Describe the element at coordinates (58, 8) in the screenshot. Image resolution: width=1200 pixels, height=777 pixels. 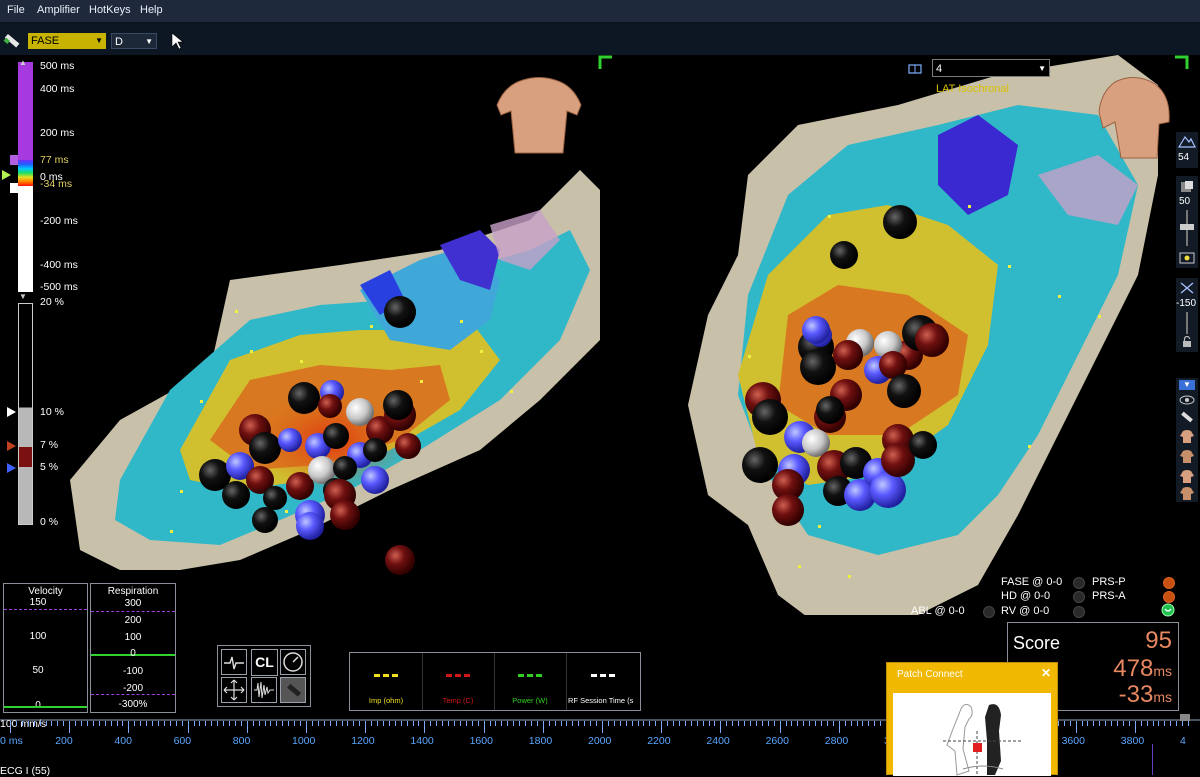
I see `menu-amplifier: Amplifier` at that location.